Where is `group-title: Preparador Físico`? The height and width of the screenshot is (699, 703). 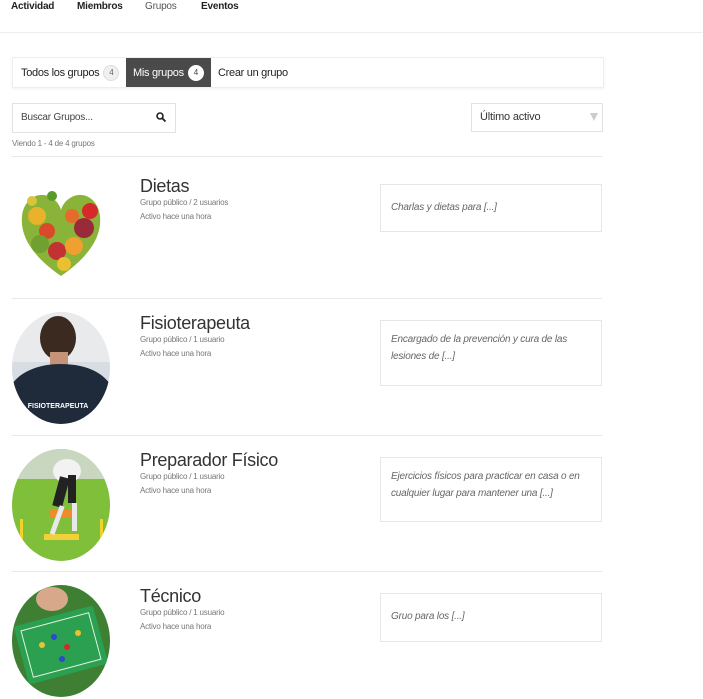
group-title: Preparador Físico is located at coordinates (209, 460).